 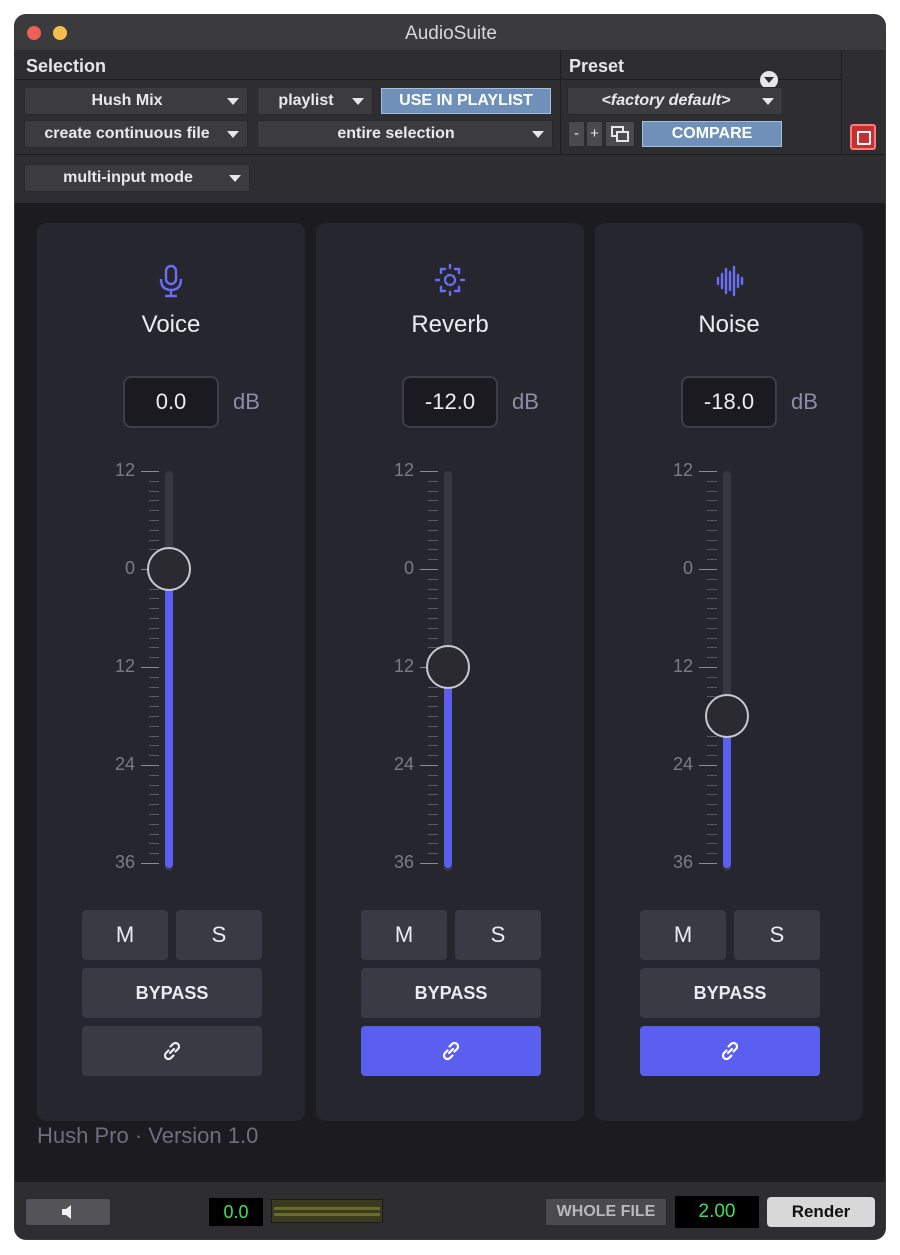 I want to click on playlist-select: playlist, so click(x=315, y=101).